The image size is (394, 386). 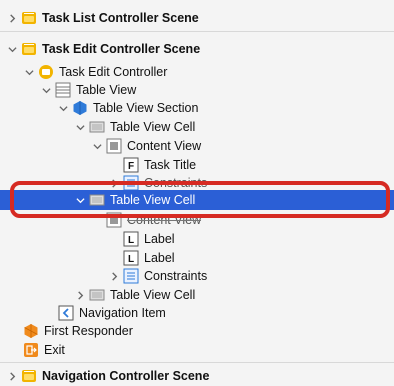 What do you see at coordinates (146, 108) in the screenshot?
I see `outline-row-label: Table View Section` at bounding box center [146, 108].